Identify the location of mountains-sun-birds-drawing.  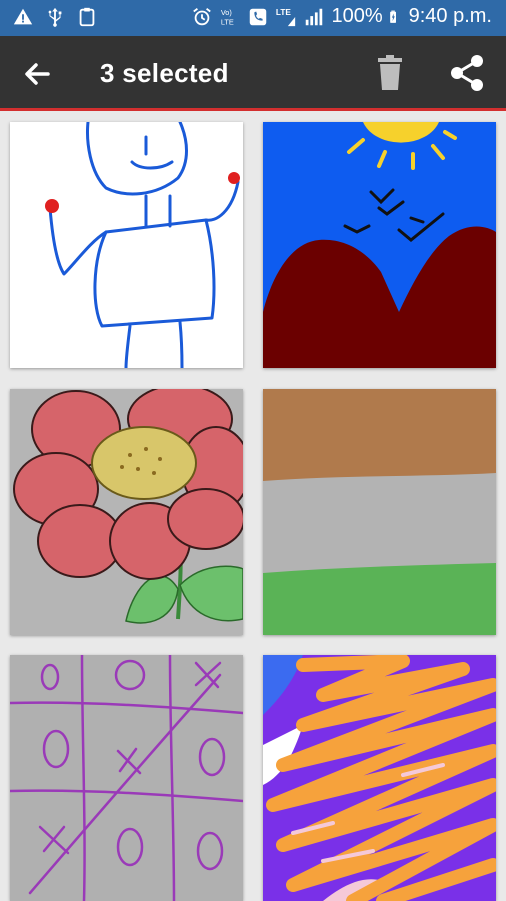
(379, 245).